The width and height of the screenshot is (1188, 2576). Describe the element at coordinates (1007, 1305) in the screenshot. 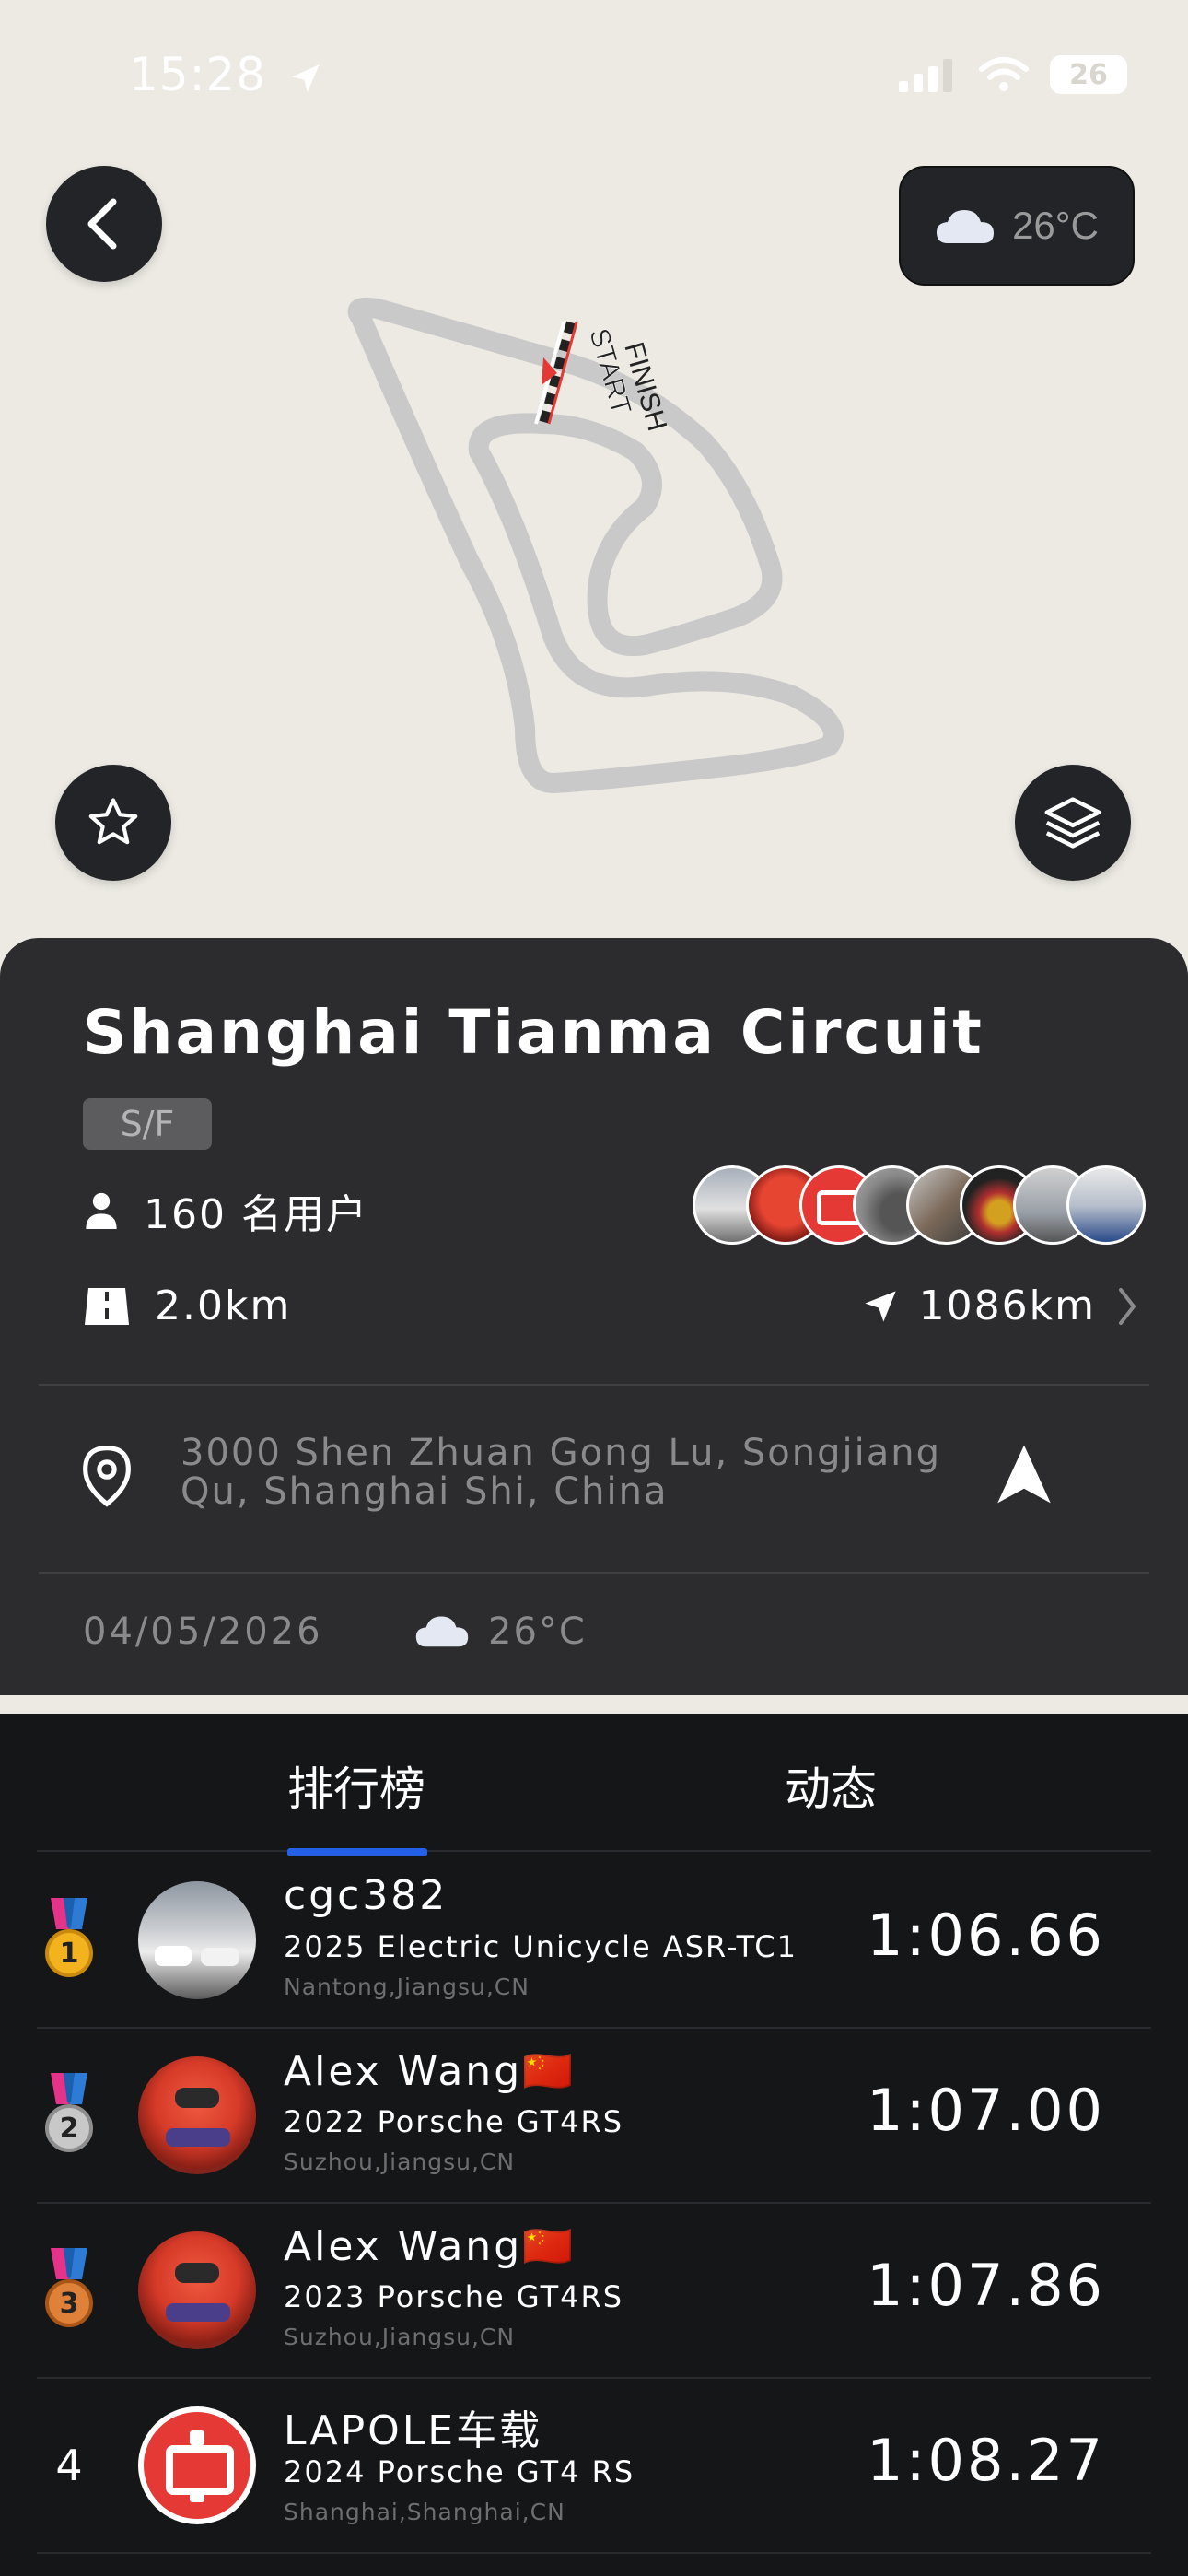

I see `distance-to-track: 1086km` at that location.